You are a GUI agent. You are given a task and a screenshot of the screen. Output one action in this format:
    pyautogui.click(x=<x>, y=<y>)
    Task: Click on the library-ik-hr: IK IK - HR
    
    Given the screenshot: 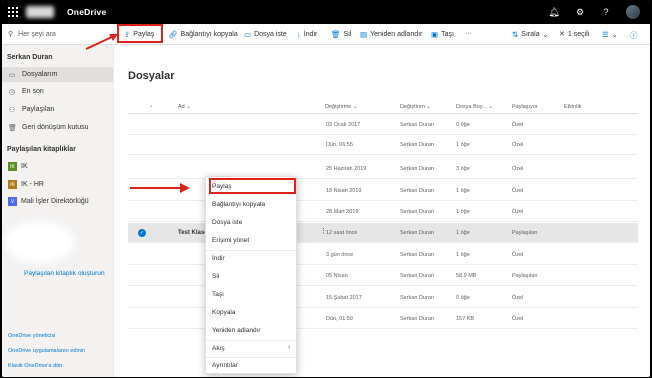 What is the action you would take?
    pyautogui.click(x=26, y=184)
    